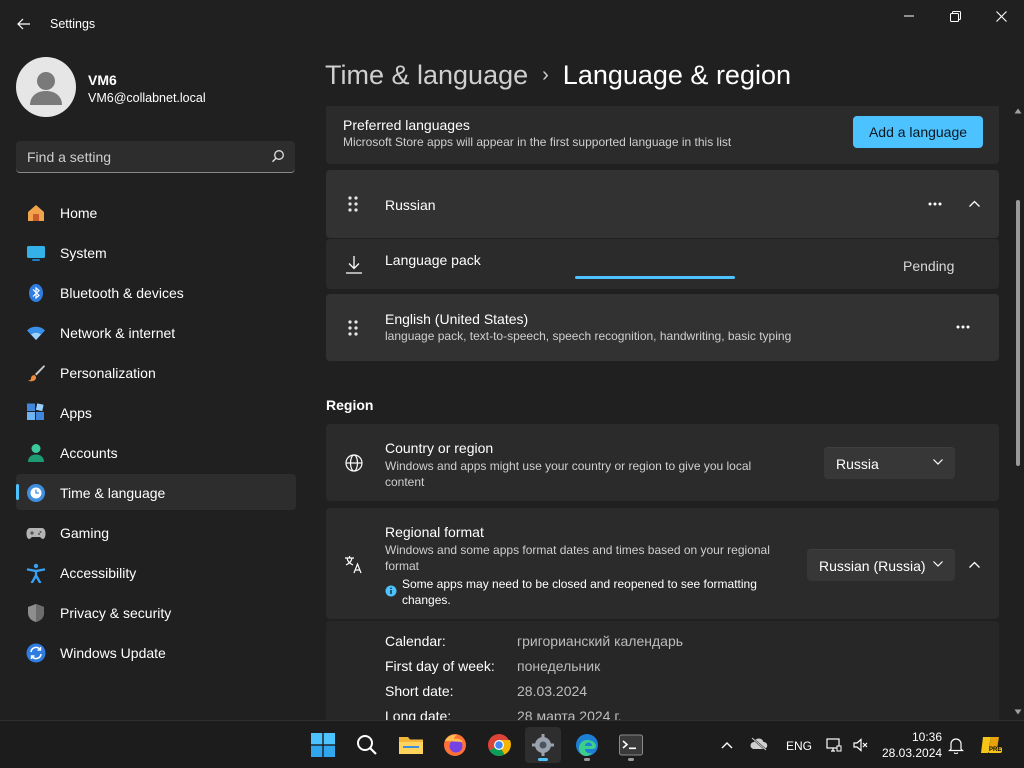 This screenshot has width=1024, height=768. I want to click on start-button, so click(323, 745).